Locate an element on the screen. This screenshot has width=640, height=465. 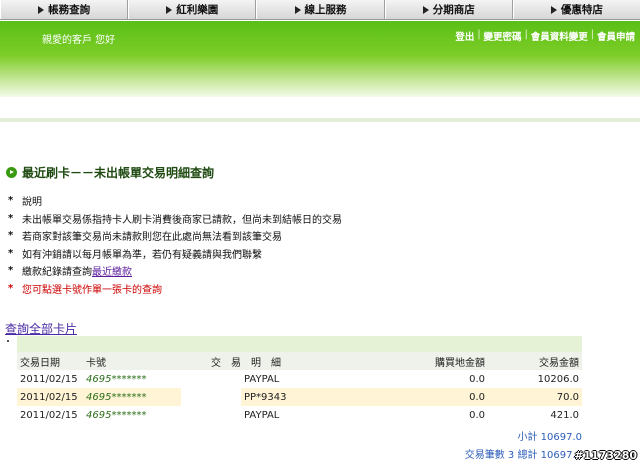
row-amount: 70.0 is located at coordinates (535, 397).